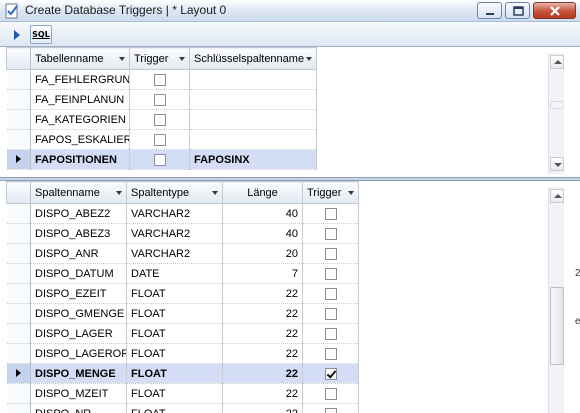  What do you see at coordinates (557, 164) in the screenshot?
I see `scroll-down-button` at bounding box center [557, 164].